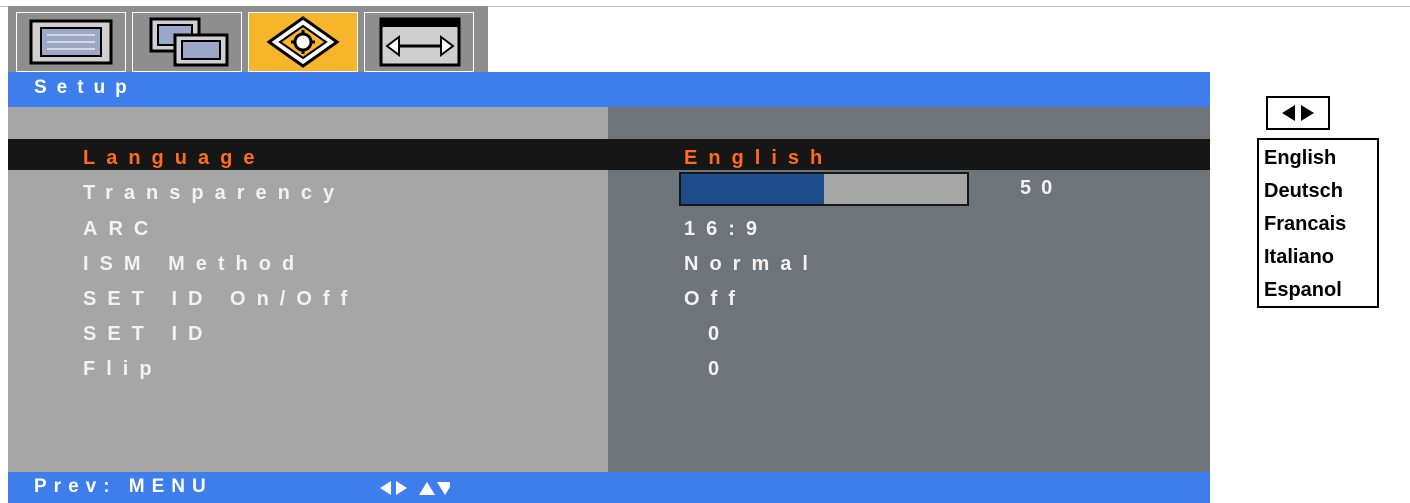  Describe the element at coordinates (1303, 191) in the screenshot. I see `language-option: Deutsch` at that location.